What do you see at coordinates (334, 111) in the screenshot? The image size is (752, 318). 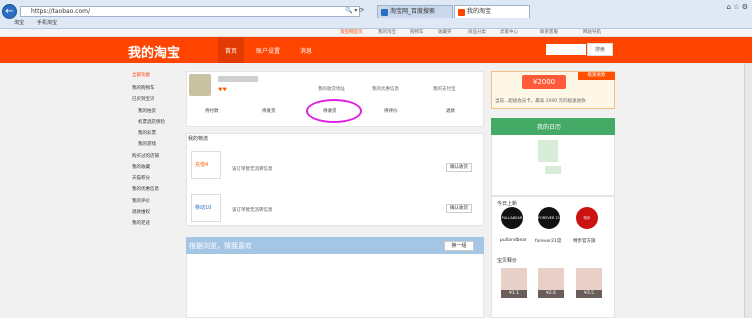 I see `highlight-circle` at bounding box center [334, 111].